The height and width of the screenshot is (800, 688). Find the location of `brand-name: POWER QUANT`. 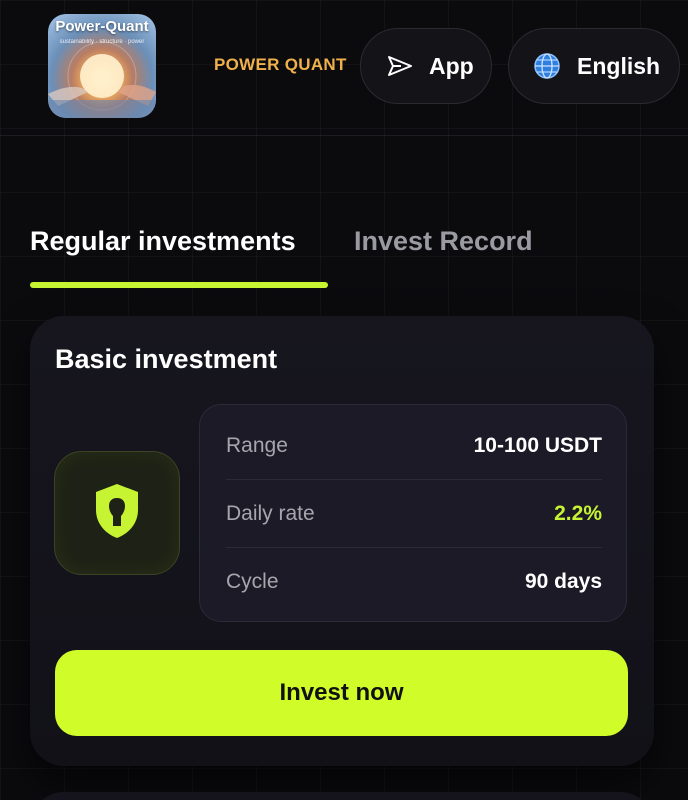

brand-name: POWER QUANT is located at coordinates (280, 64).